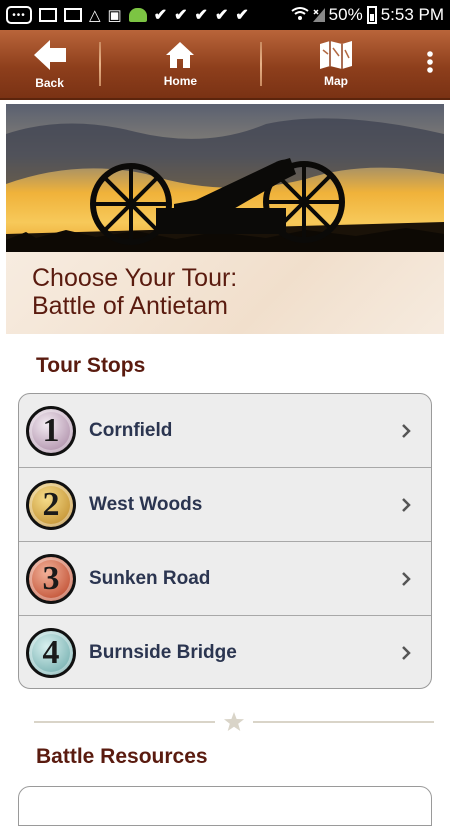 The width and height of the screenshot is (450, 826). What do you see at coordinates (225, 505) in the screenshot?
I see `tour-stop-west-woods: 2 West Woods` at bounding box center [225, 505].